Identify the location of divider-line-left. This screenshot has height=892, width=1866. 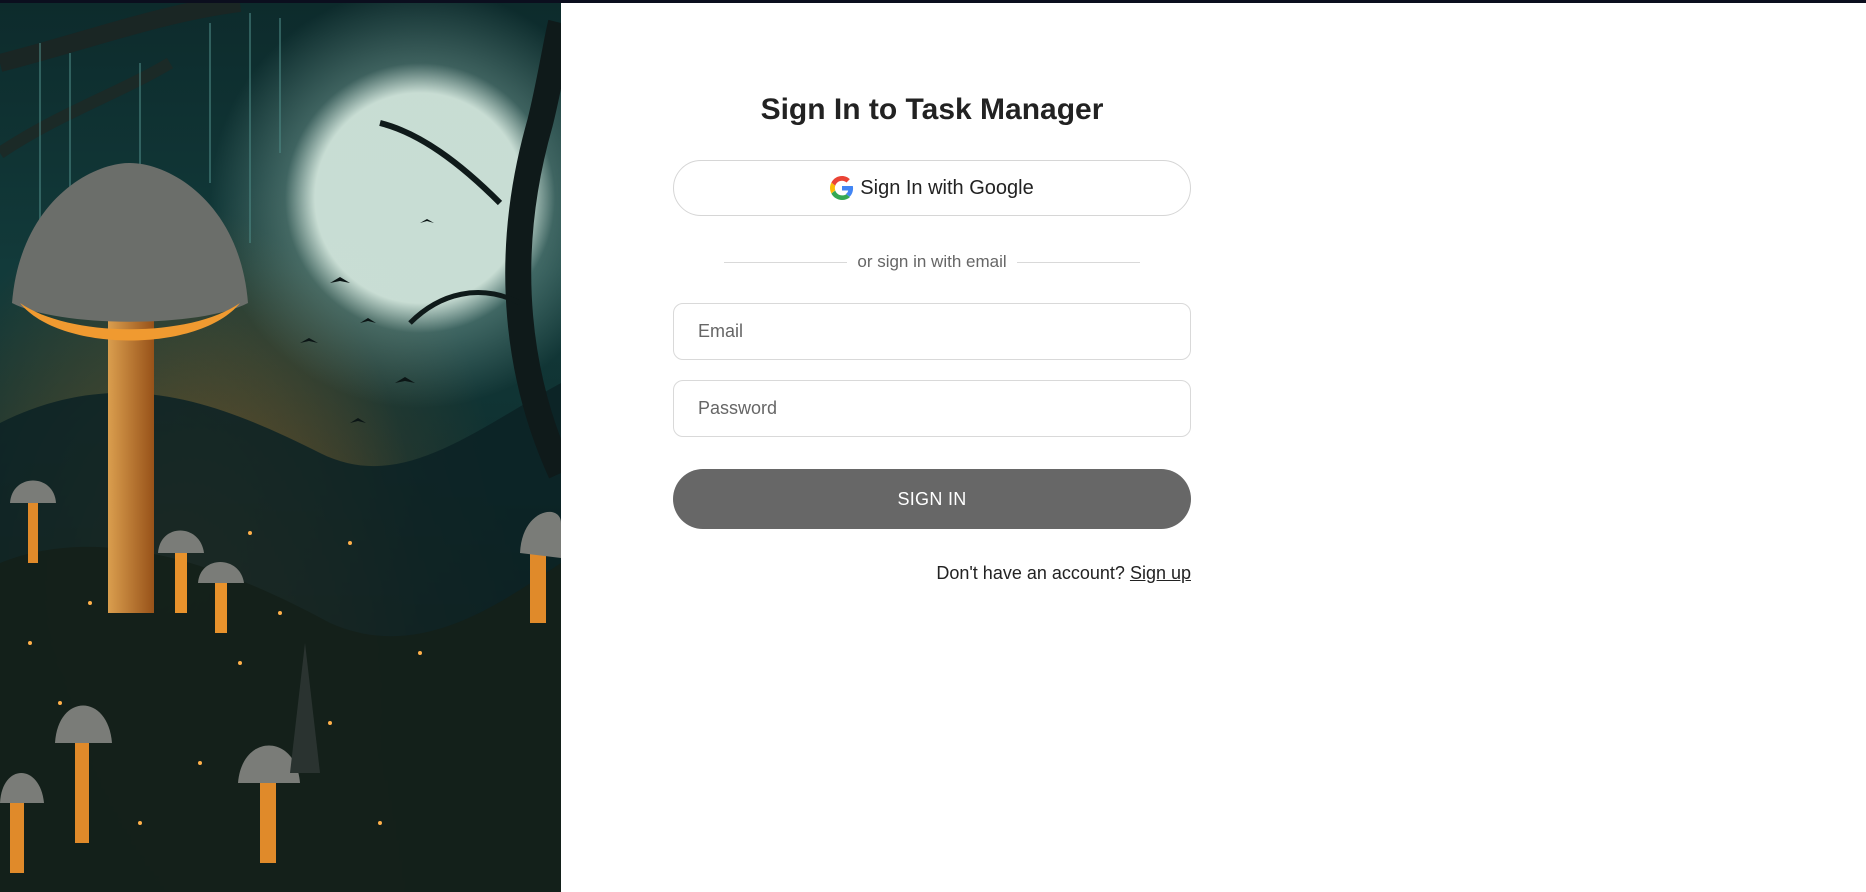
(786, 262).